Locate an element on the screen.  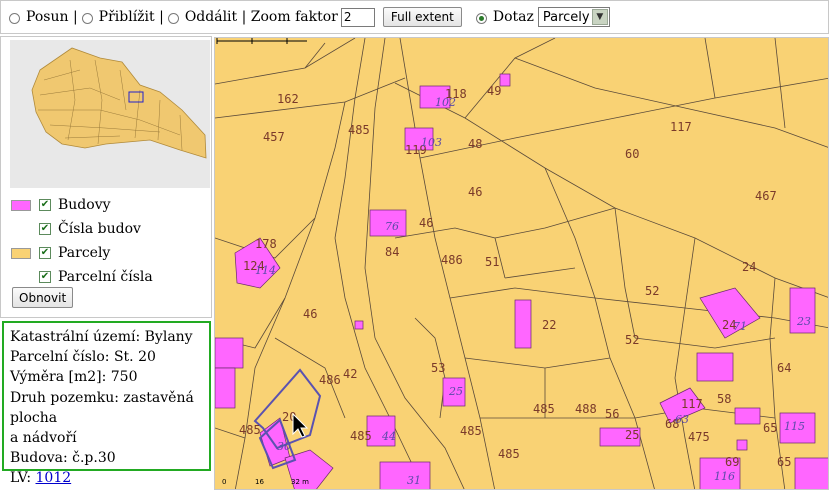
lv-prefix: LV: is located at coordinates (23, 478).